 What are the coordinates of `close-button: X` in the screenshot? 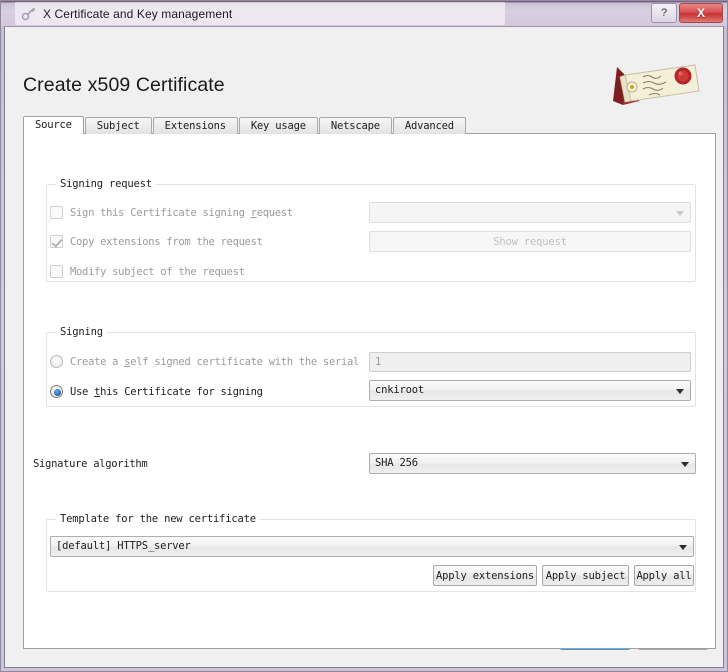 It's located at (701, 12).